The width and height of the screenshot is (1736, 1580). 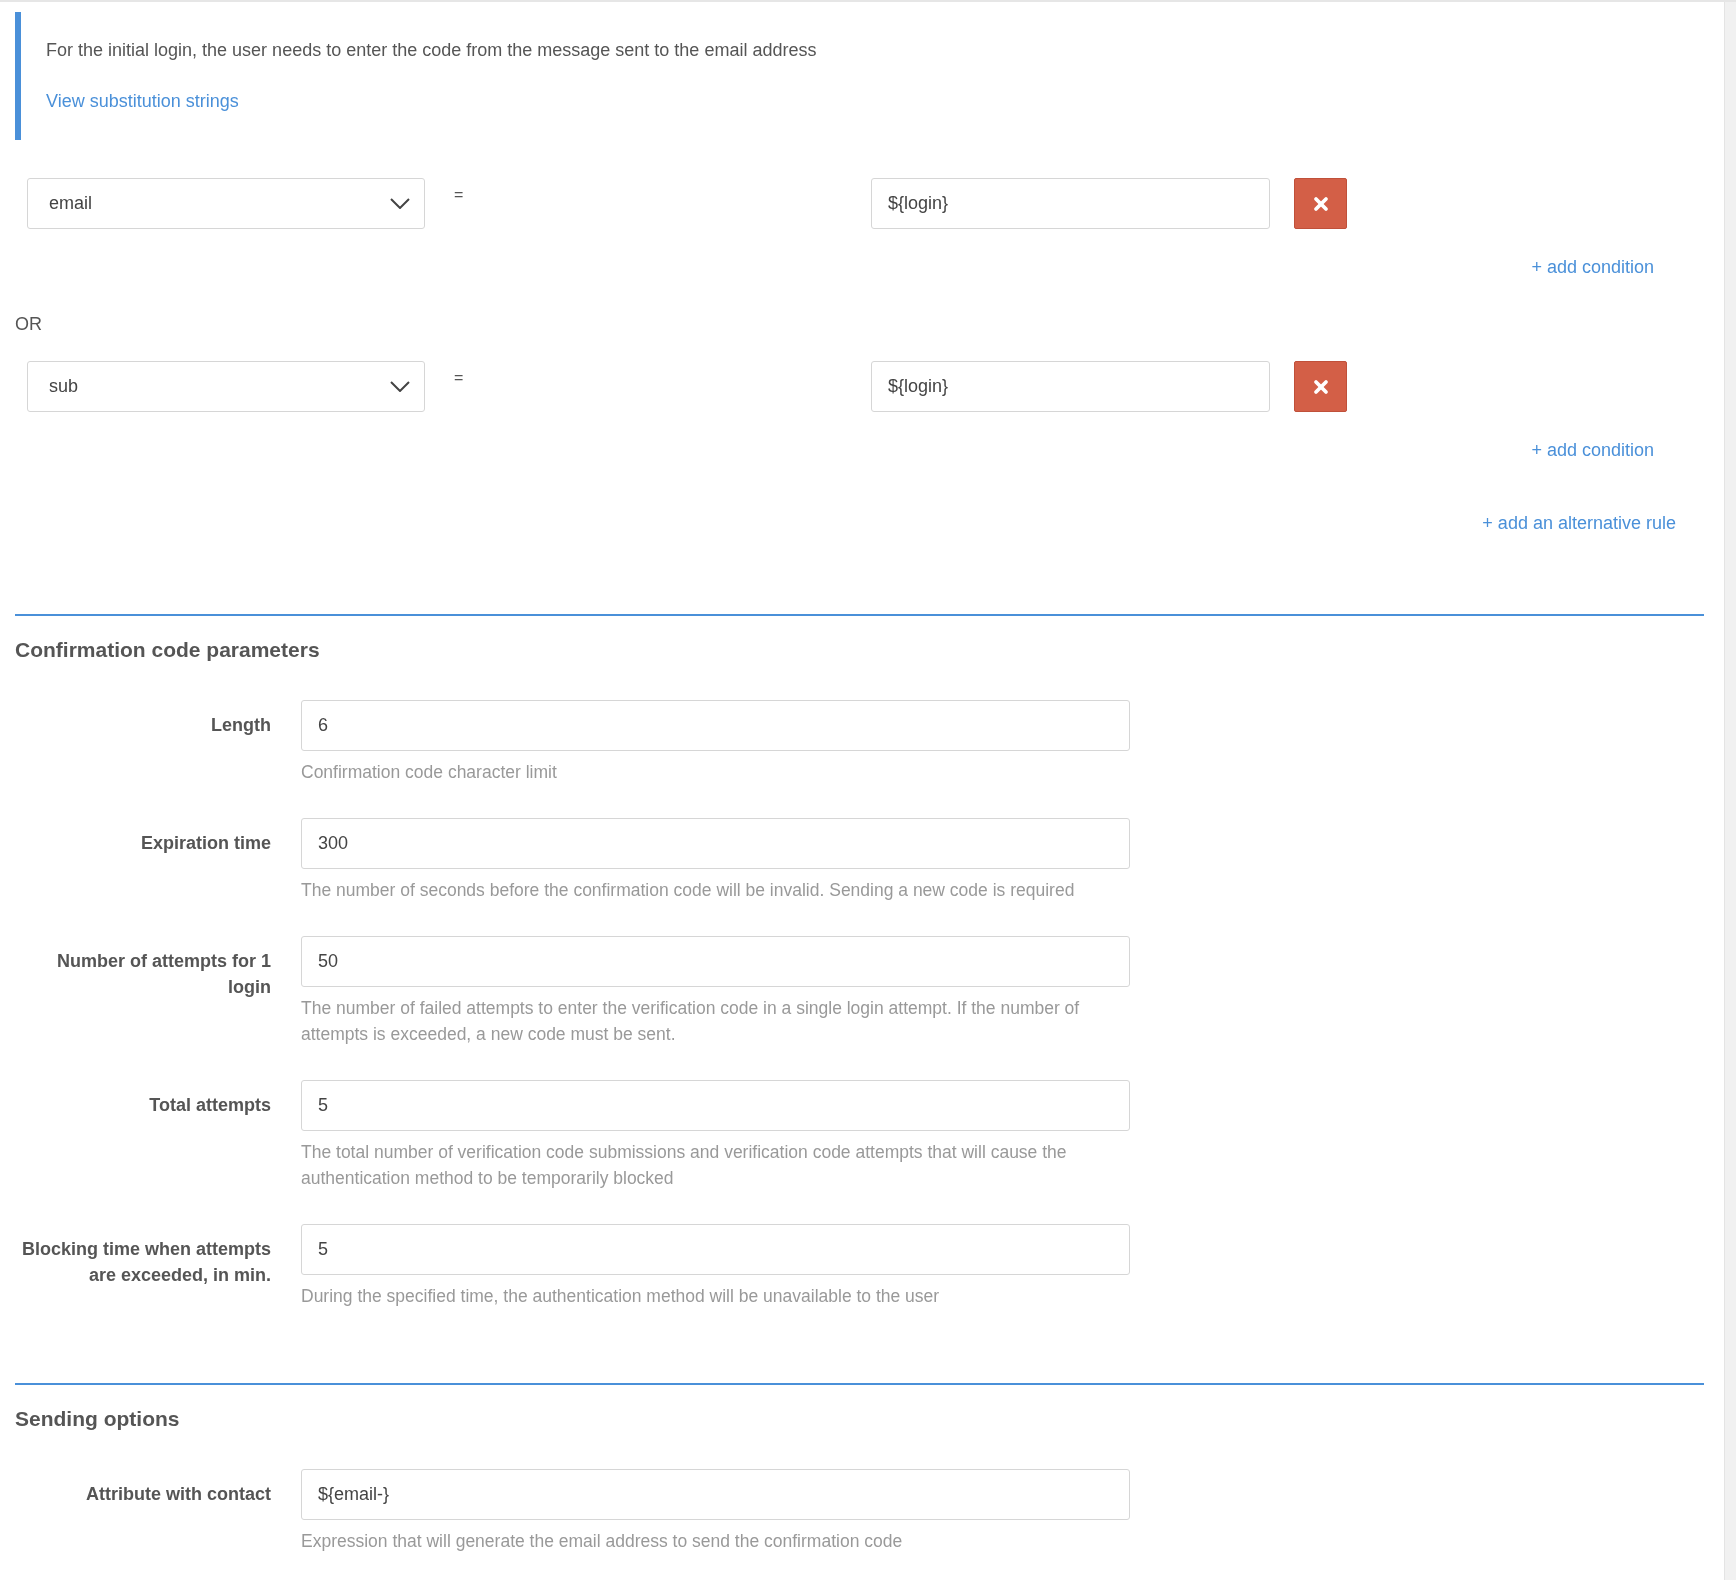 What do you see at coordinates (621, 1296) in the screenshot?
I see `help-text: During the specified time, the authentication method will be unavailable to the user` at bounding box center [621, 1296].